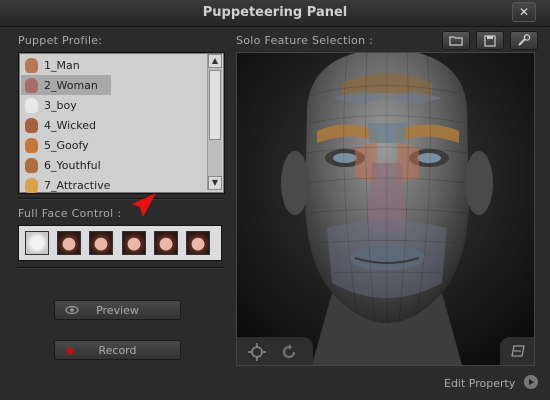 This screenshot has width=550, height=400. I want to click on viewport-option-tray, so click(517, 351).